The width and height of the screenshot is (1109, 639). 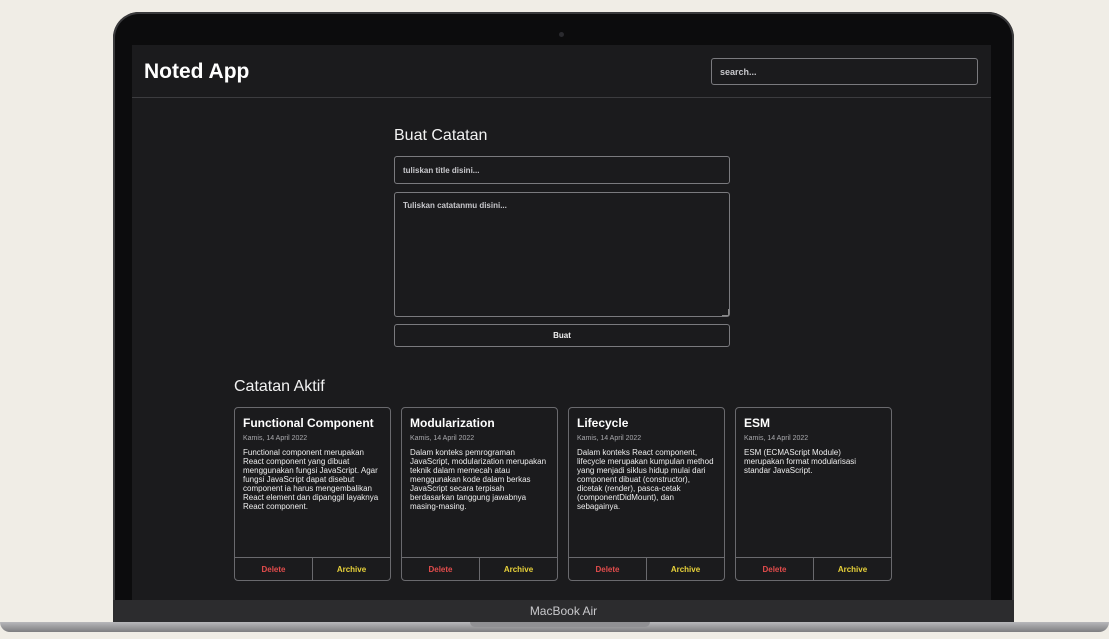 What do you see at coordinates (197, 71) in the screenshot?
I see `app-title: Noted App` at bounding box center [197, 71].